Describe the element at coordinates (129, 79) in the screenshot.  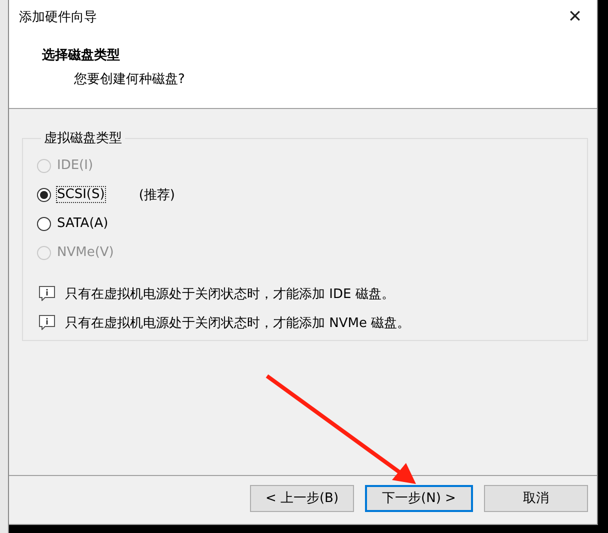
I see `step-subtitle: 您要创建何种磁盘?` at that location.